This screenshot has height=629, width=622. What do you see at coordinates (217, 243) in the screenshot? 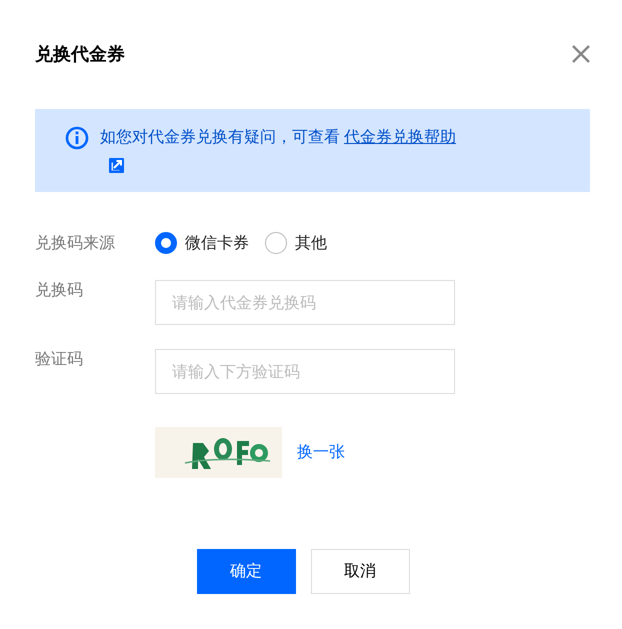
I see `radio-label: 微信卡券` at bounding box center [217, 243].